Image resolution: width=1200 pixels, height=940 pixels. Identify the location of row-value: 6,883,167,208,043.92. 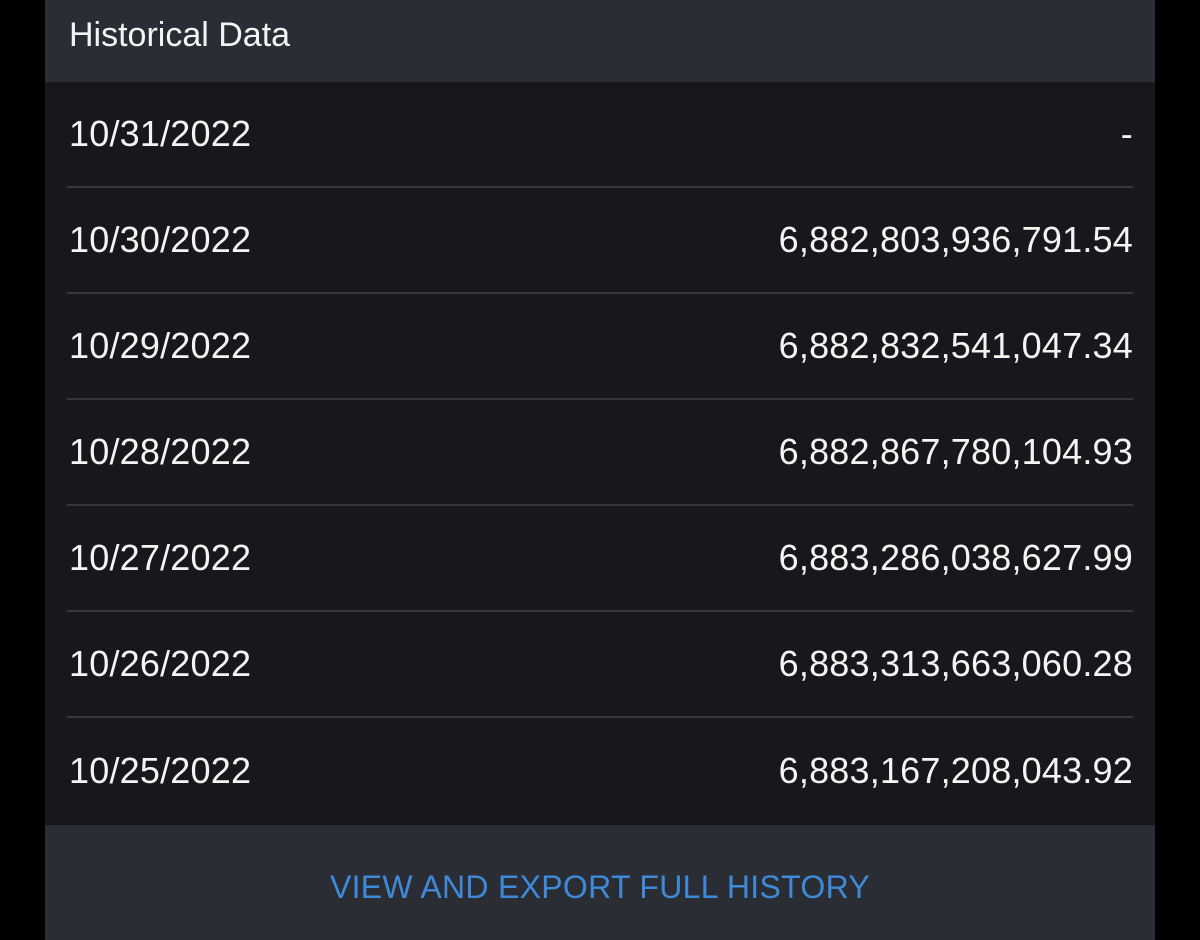
(955, 770).